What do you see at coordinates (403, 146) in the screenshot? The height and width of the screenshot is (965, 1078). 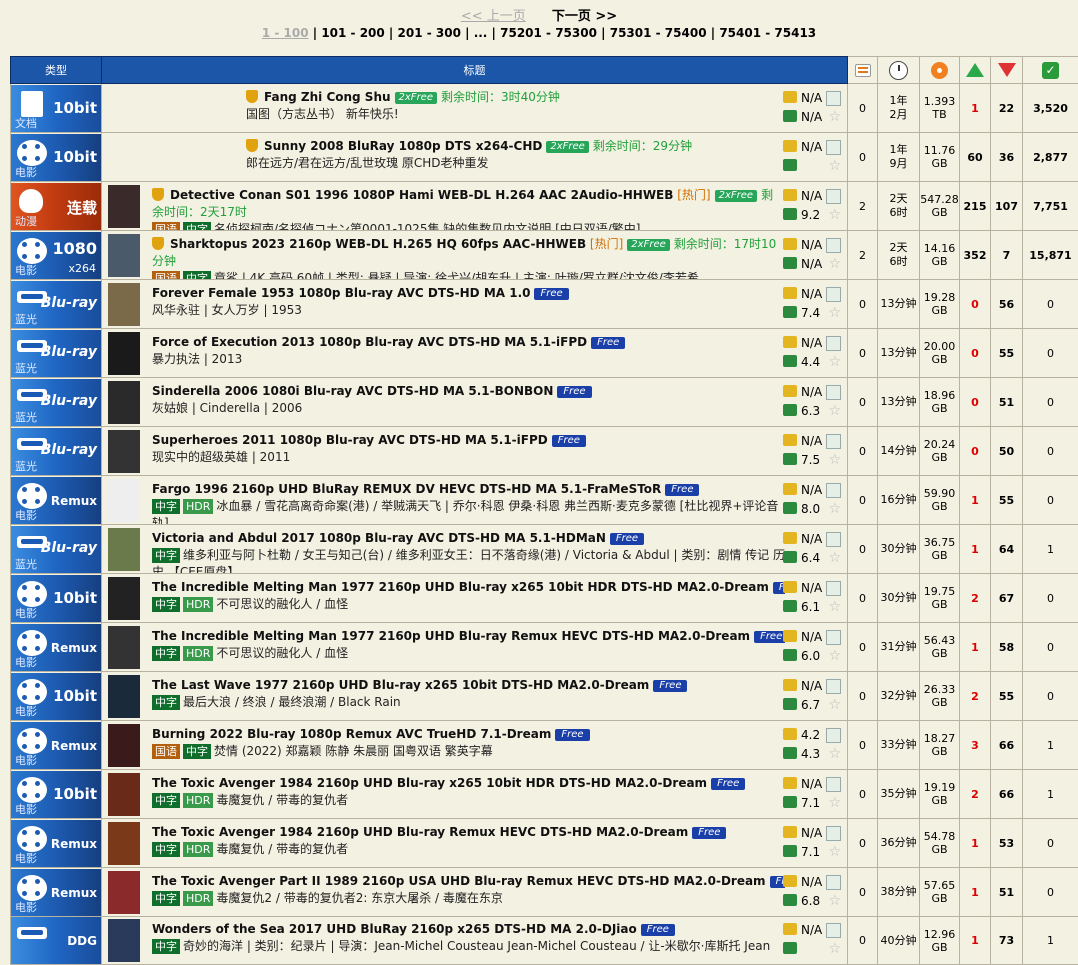 I see `torrent-name-link: Sunny 2008 BluRay 1080p DTS x264-CHD` at bounding box center [403, 146].